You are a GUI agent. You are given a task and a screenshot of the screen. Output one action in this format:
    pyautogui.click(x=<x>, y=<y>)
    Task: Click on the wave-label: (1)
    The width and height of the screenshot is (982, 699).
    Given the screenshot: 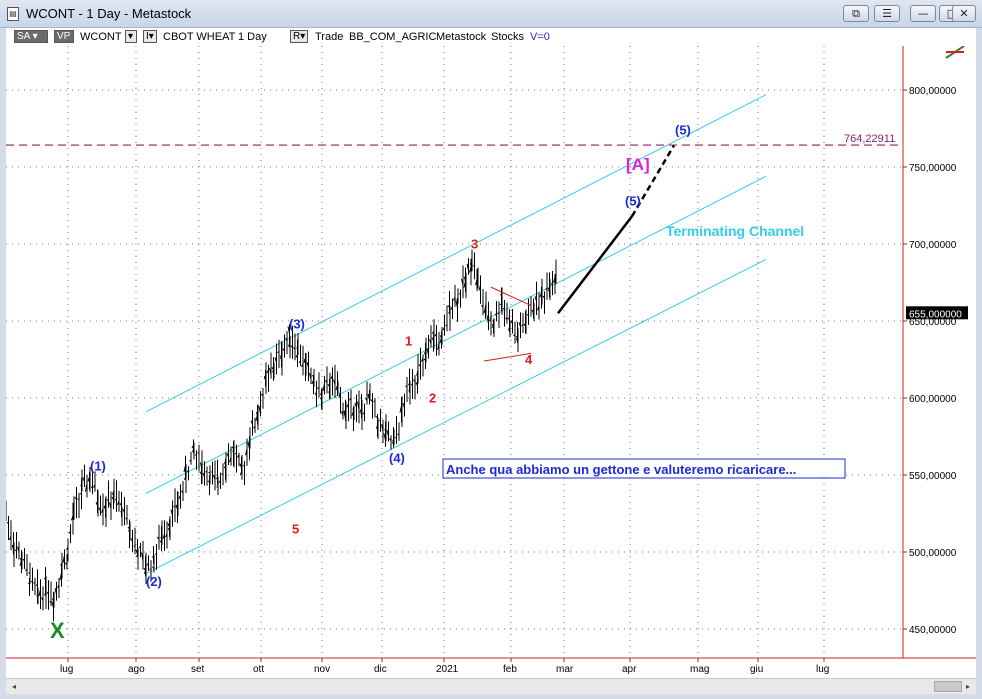 What is the action you would take?
    pyautogui.click(x=98, y=465)
    